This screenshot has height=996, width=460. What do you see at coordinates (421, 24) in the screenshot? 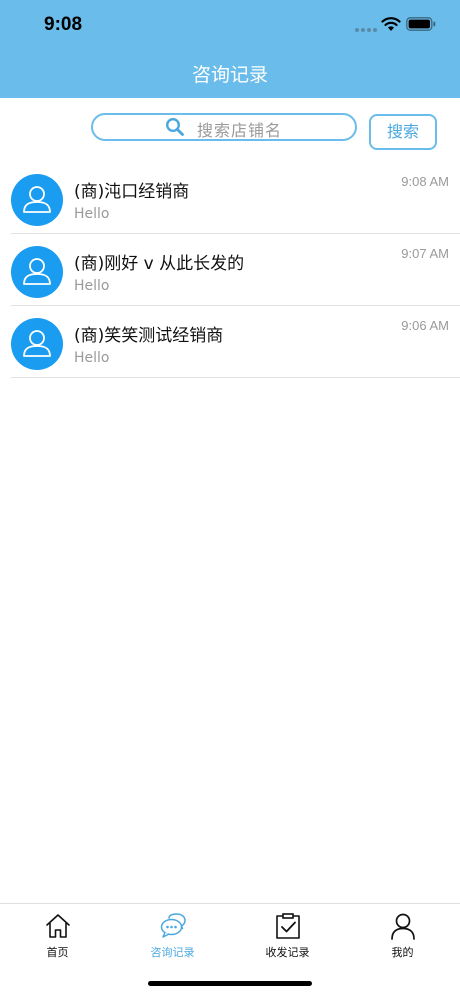
I see `battery-icon` at bounding box center [421, 24].